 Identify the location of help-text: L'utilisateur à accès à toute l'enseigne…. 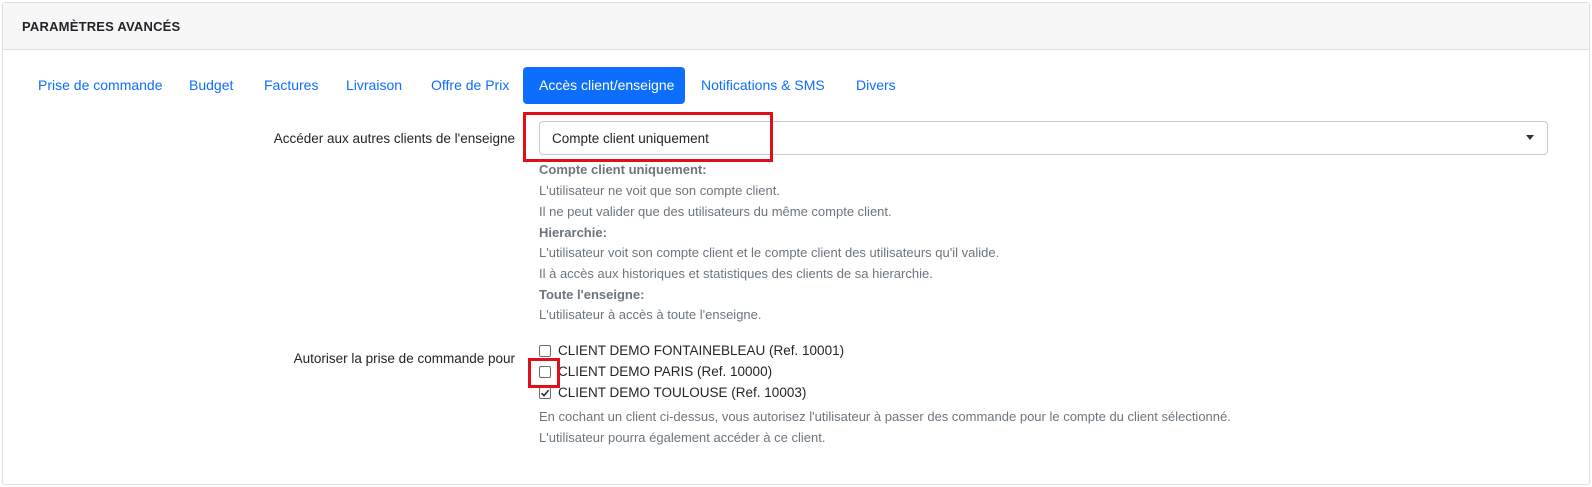
(650, 314).